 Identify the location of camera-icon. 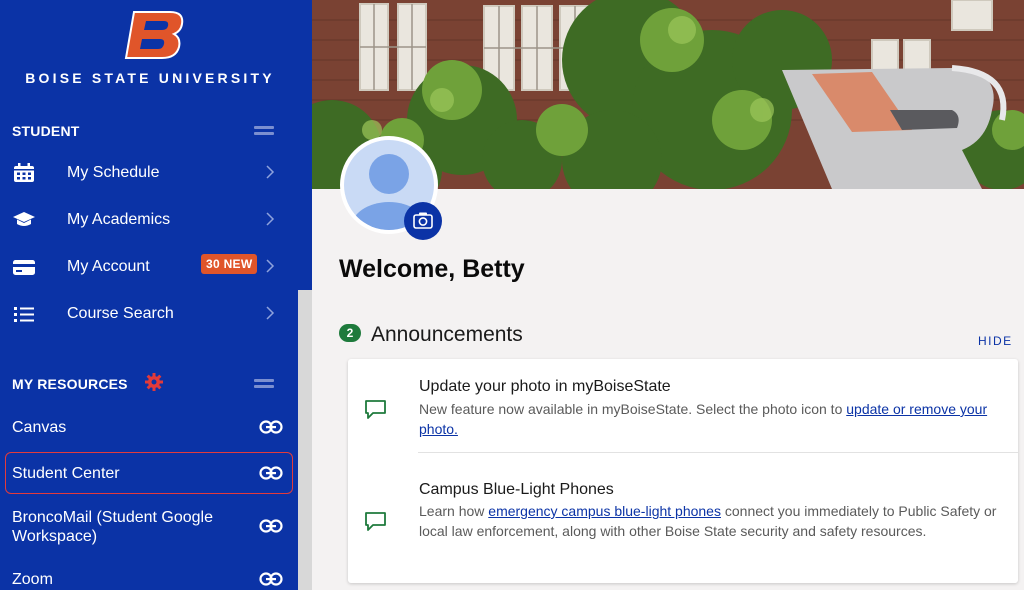
(423, 220).